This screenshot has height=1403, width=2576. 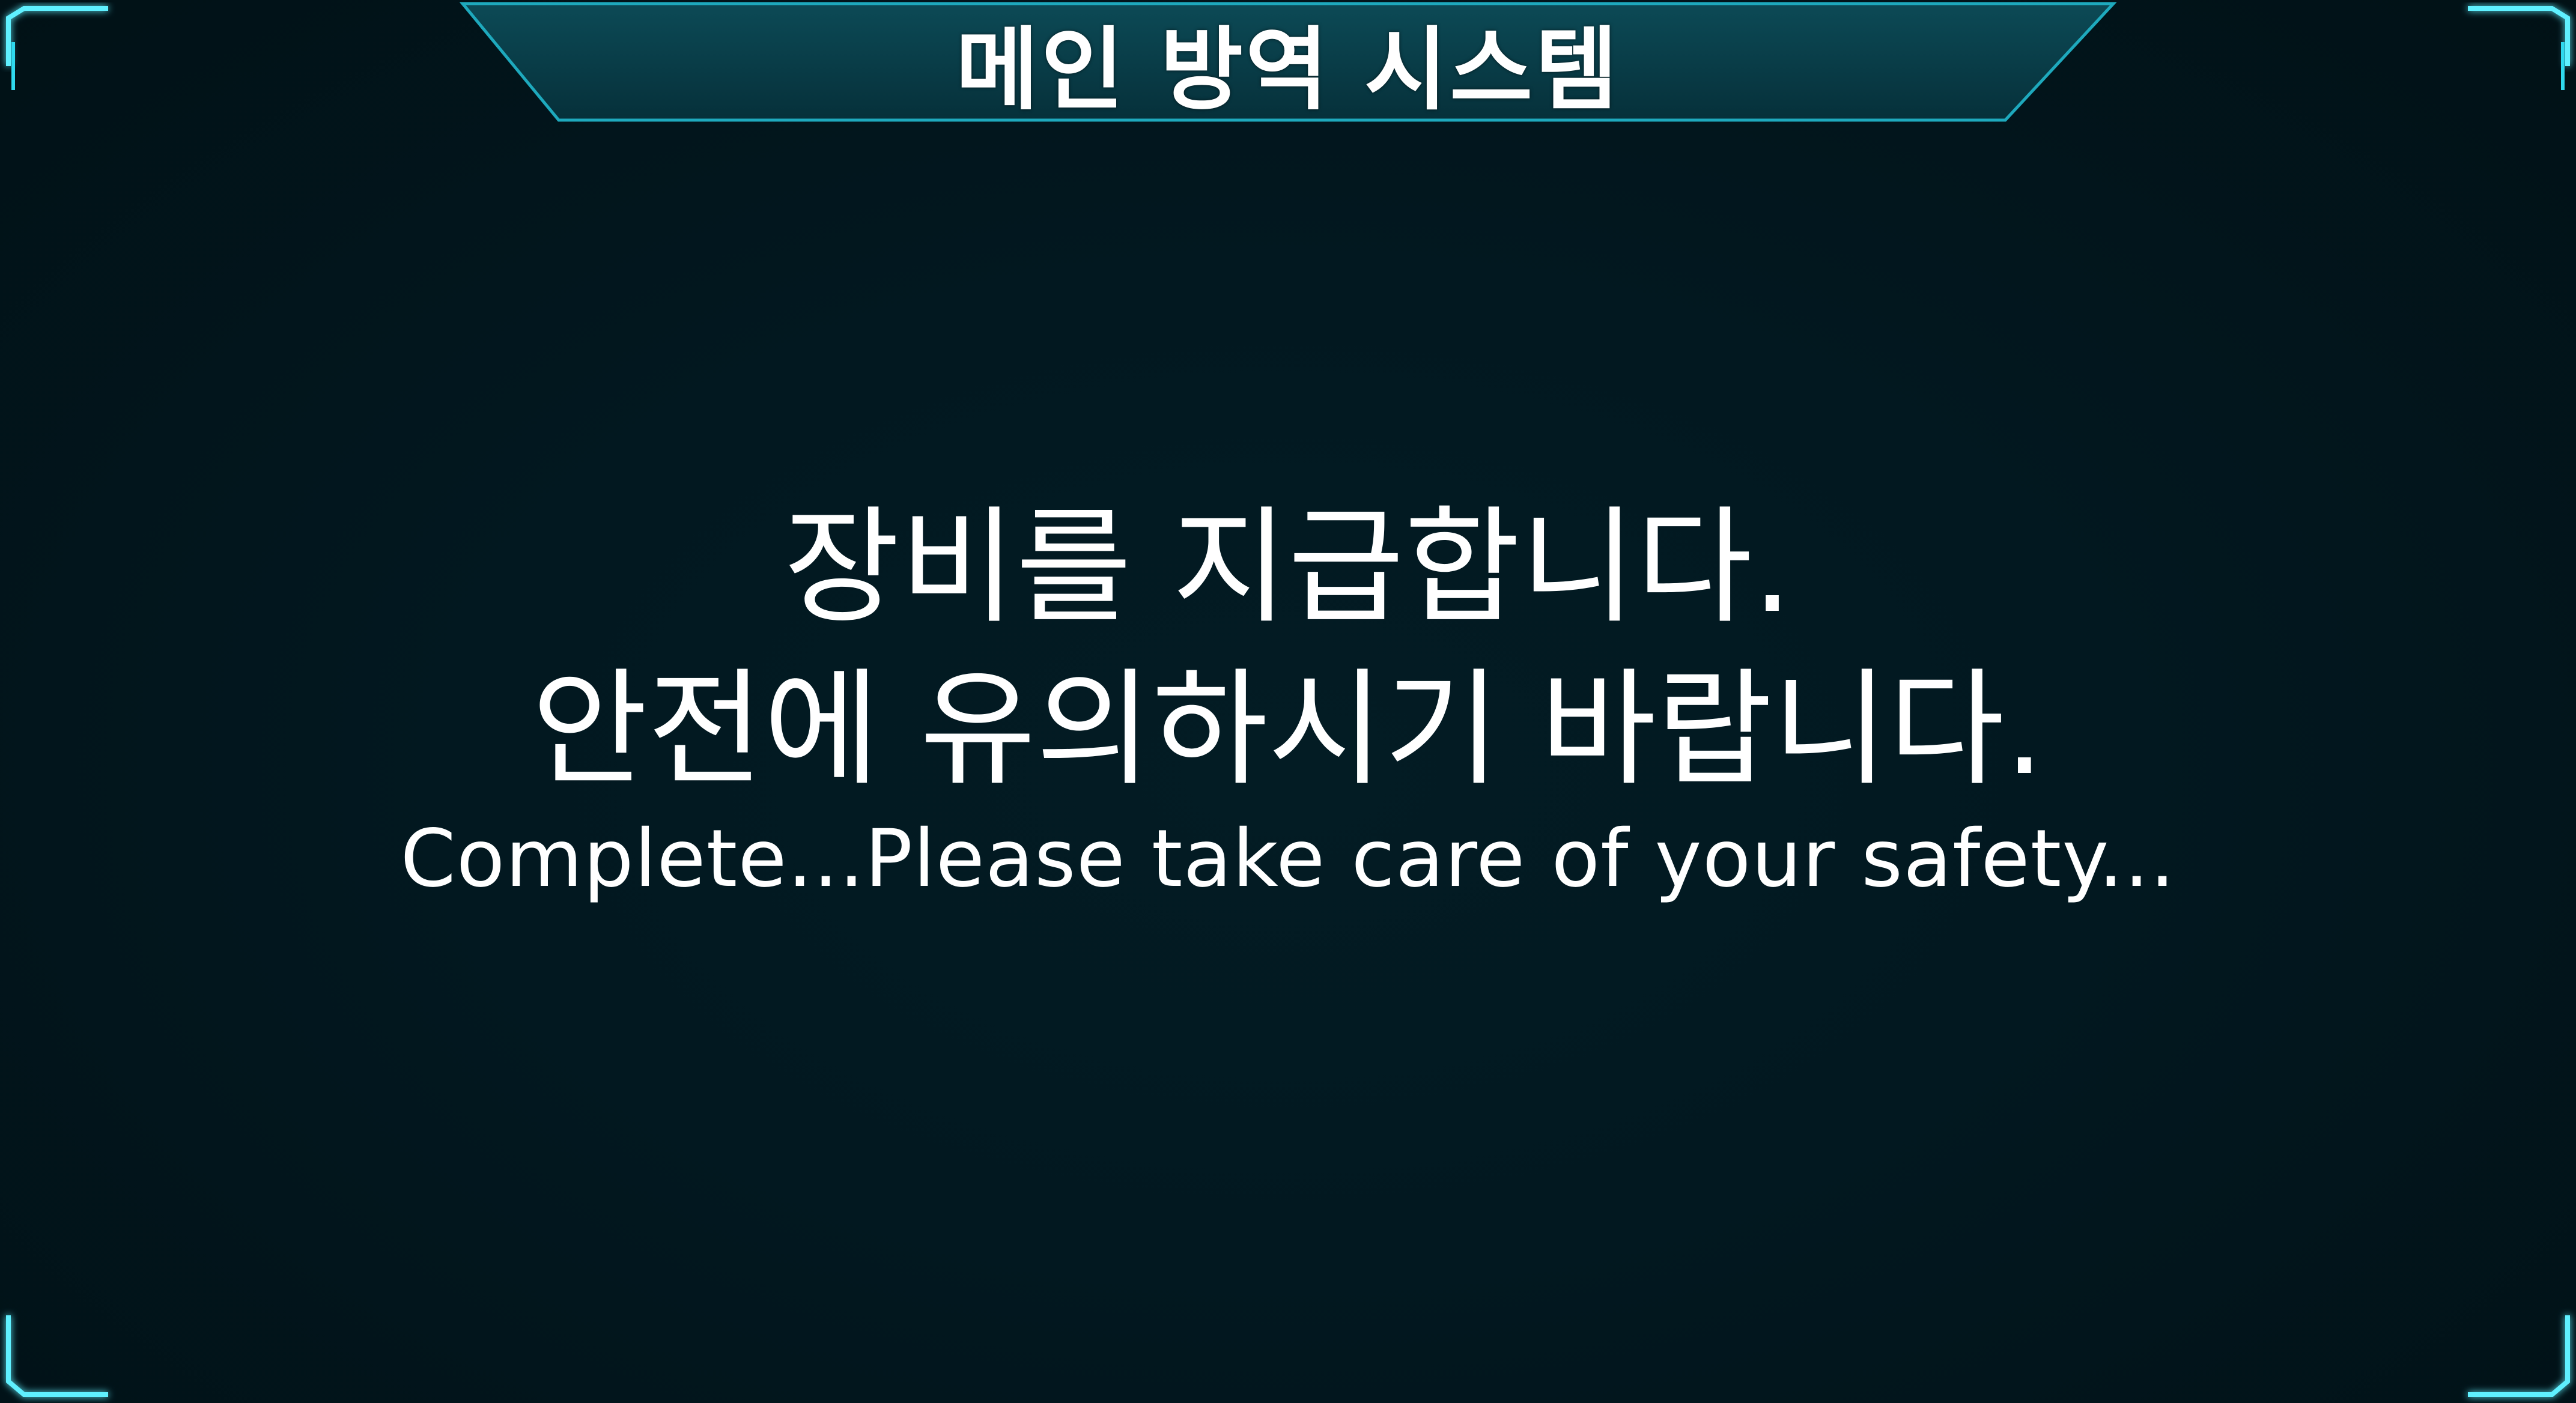 What do you see at coordinates (1288, 729) in the screenshot?
I see `safety-warning-message: 안전에 유의하시기 바랍니다.` at bounding box center [1288, 729].